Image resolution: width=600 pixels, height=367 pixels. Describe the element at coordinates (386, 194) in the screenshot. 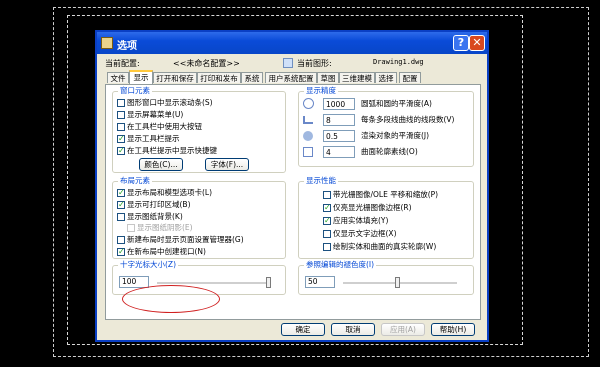

I see `checkbox-label: 带光栅图像/OLE 平移和缩放(P)` at that location.